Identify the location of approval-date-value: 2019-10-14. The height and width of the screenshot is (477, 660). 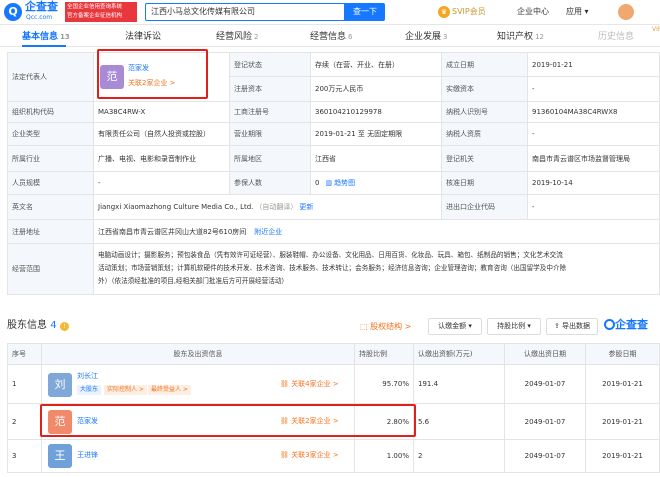
(593, 183).